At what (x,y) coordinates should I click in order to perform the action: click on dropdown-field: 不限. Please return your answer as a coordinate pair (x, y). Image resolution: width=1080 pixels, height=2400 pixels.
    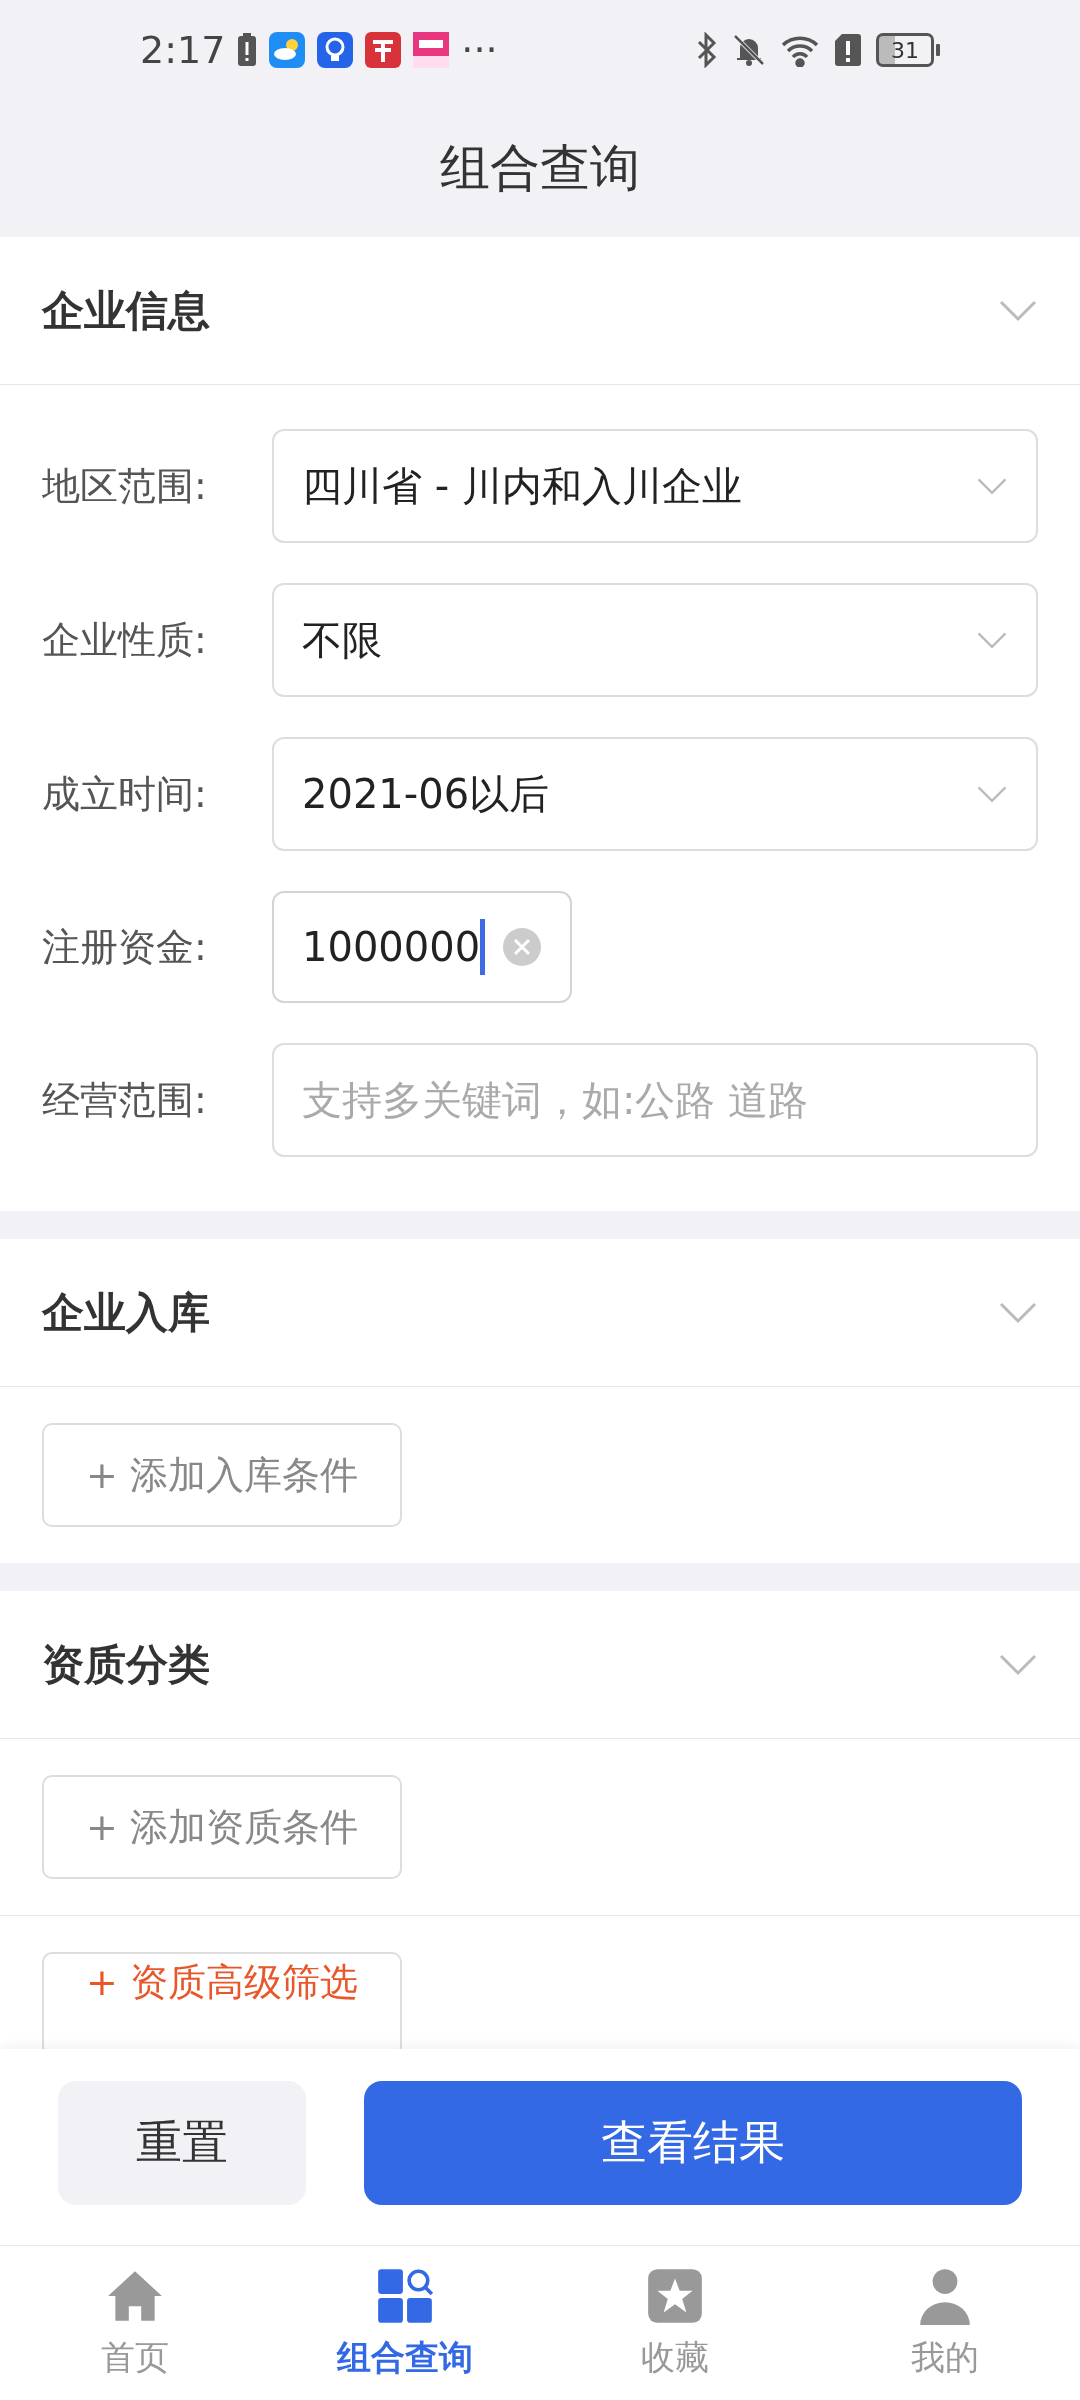
    Looking at the image, I should click on (655, 640).